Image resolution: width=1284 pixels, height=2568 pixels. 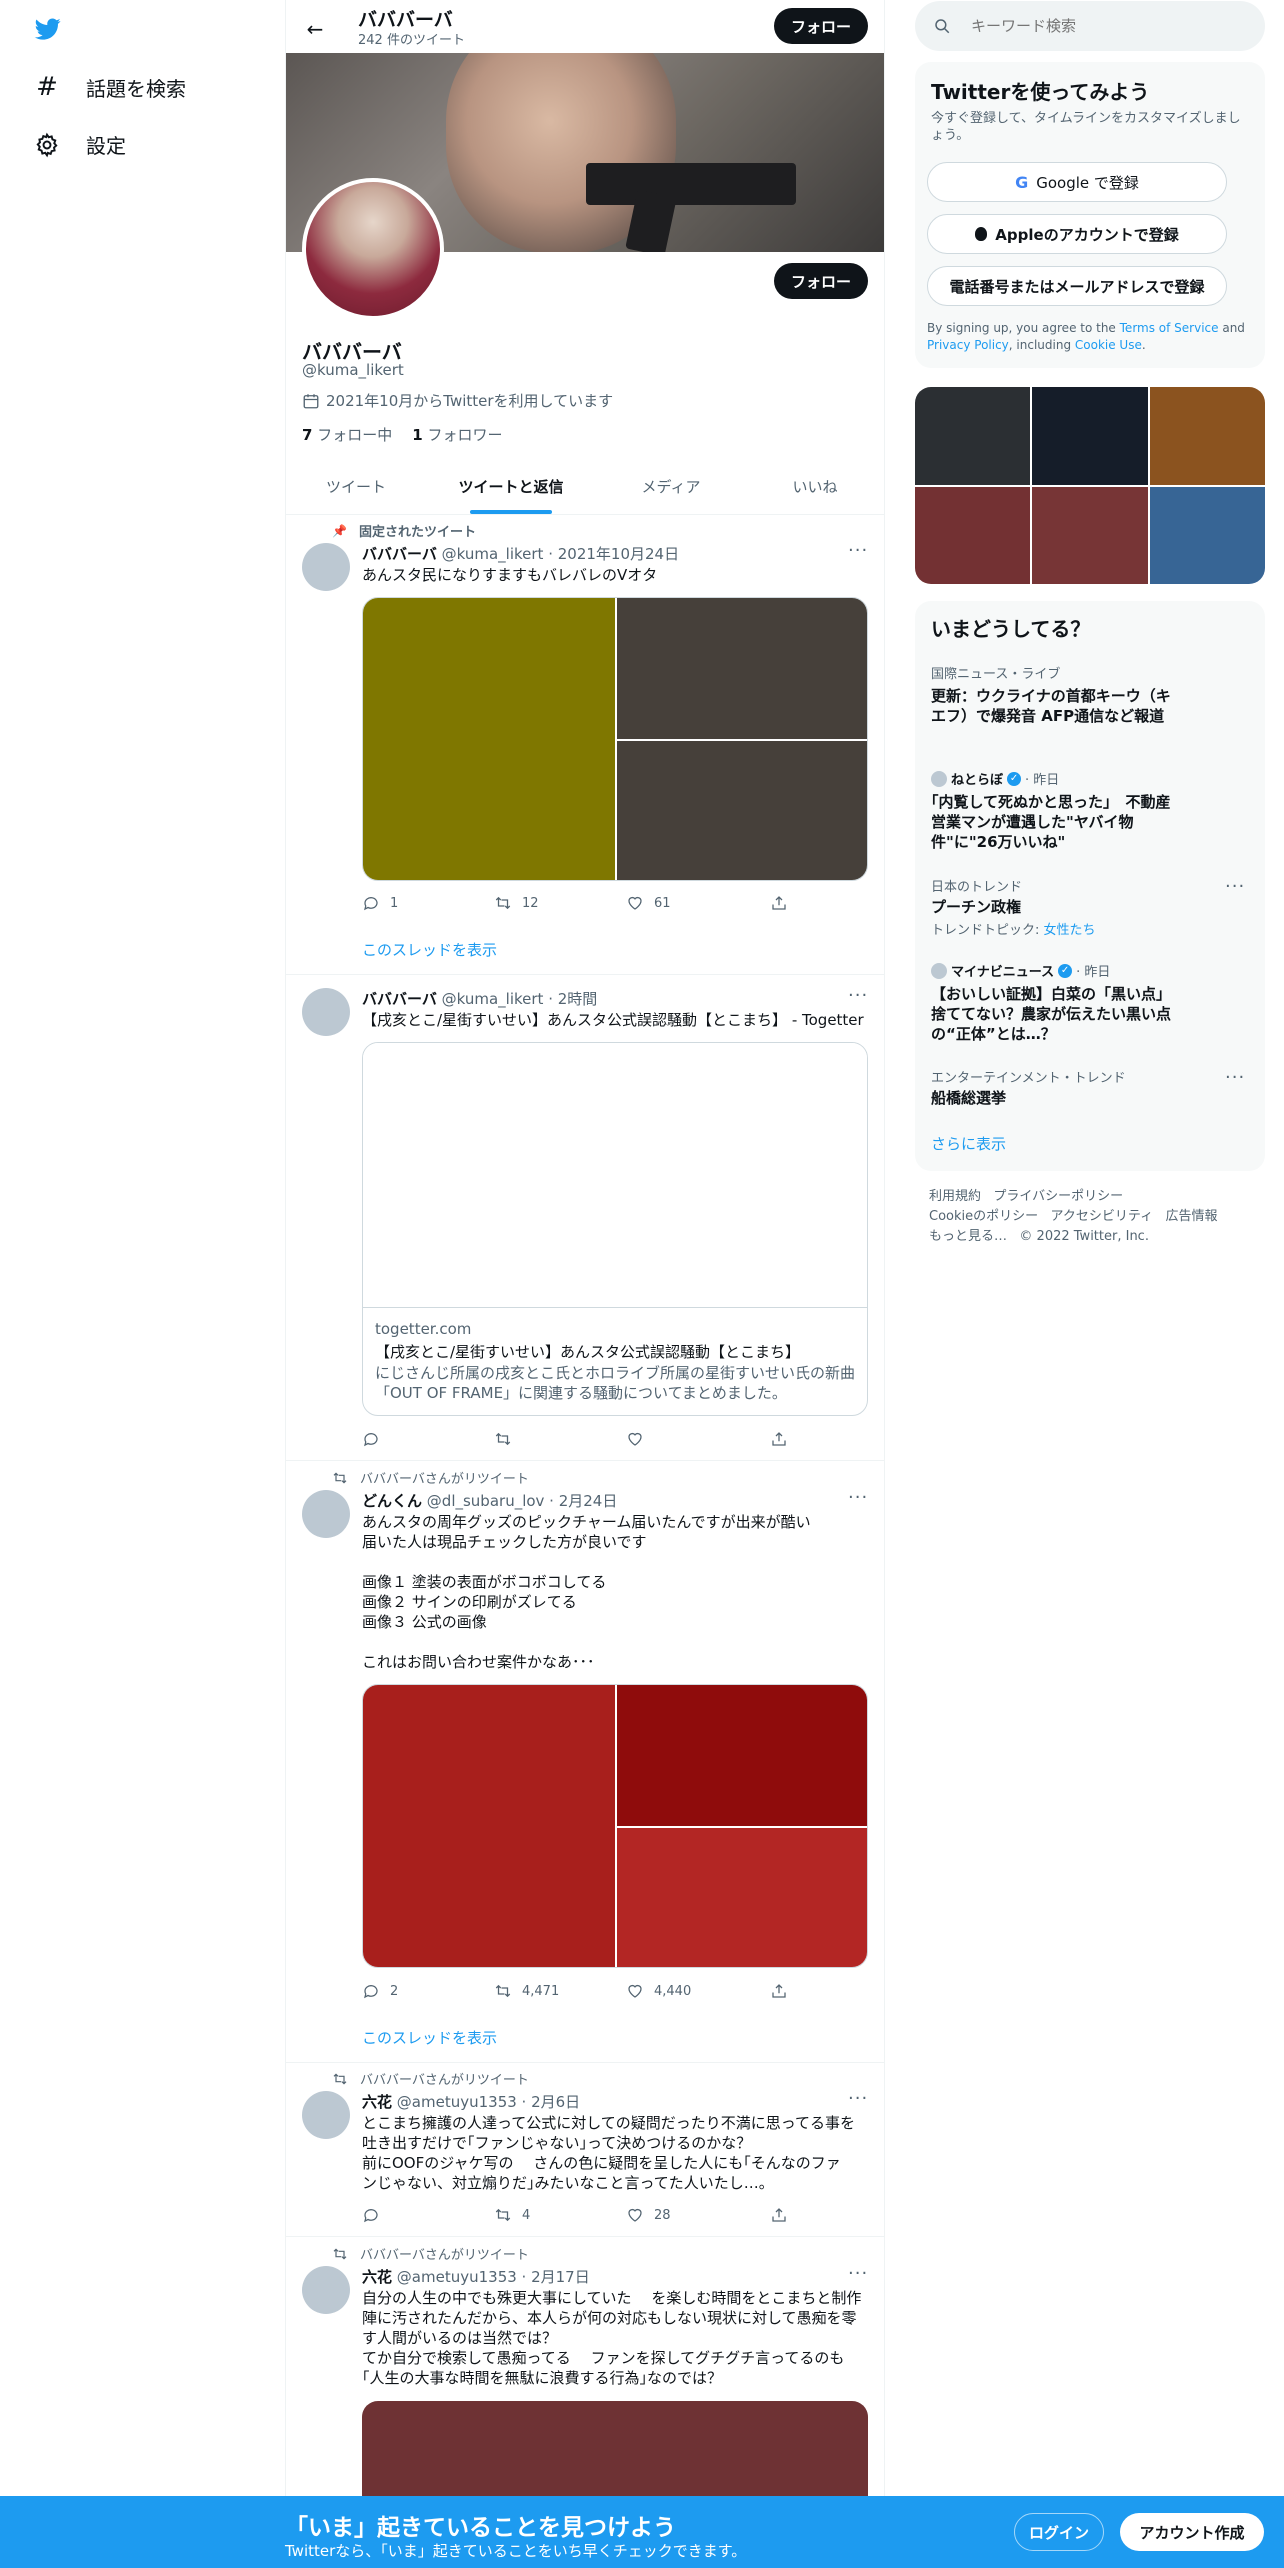 I want to click on footer-link: アクセシビリティ, so click(x=1102, y=1216).